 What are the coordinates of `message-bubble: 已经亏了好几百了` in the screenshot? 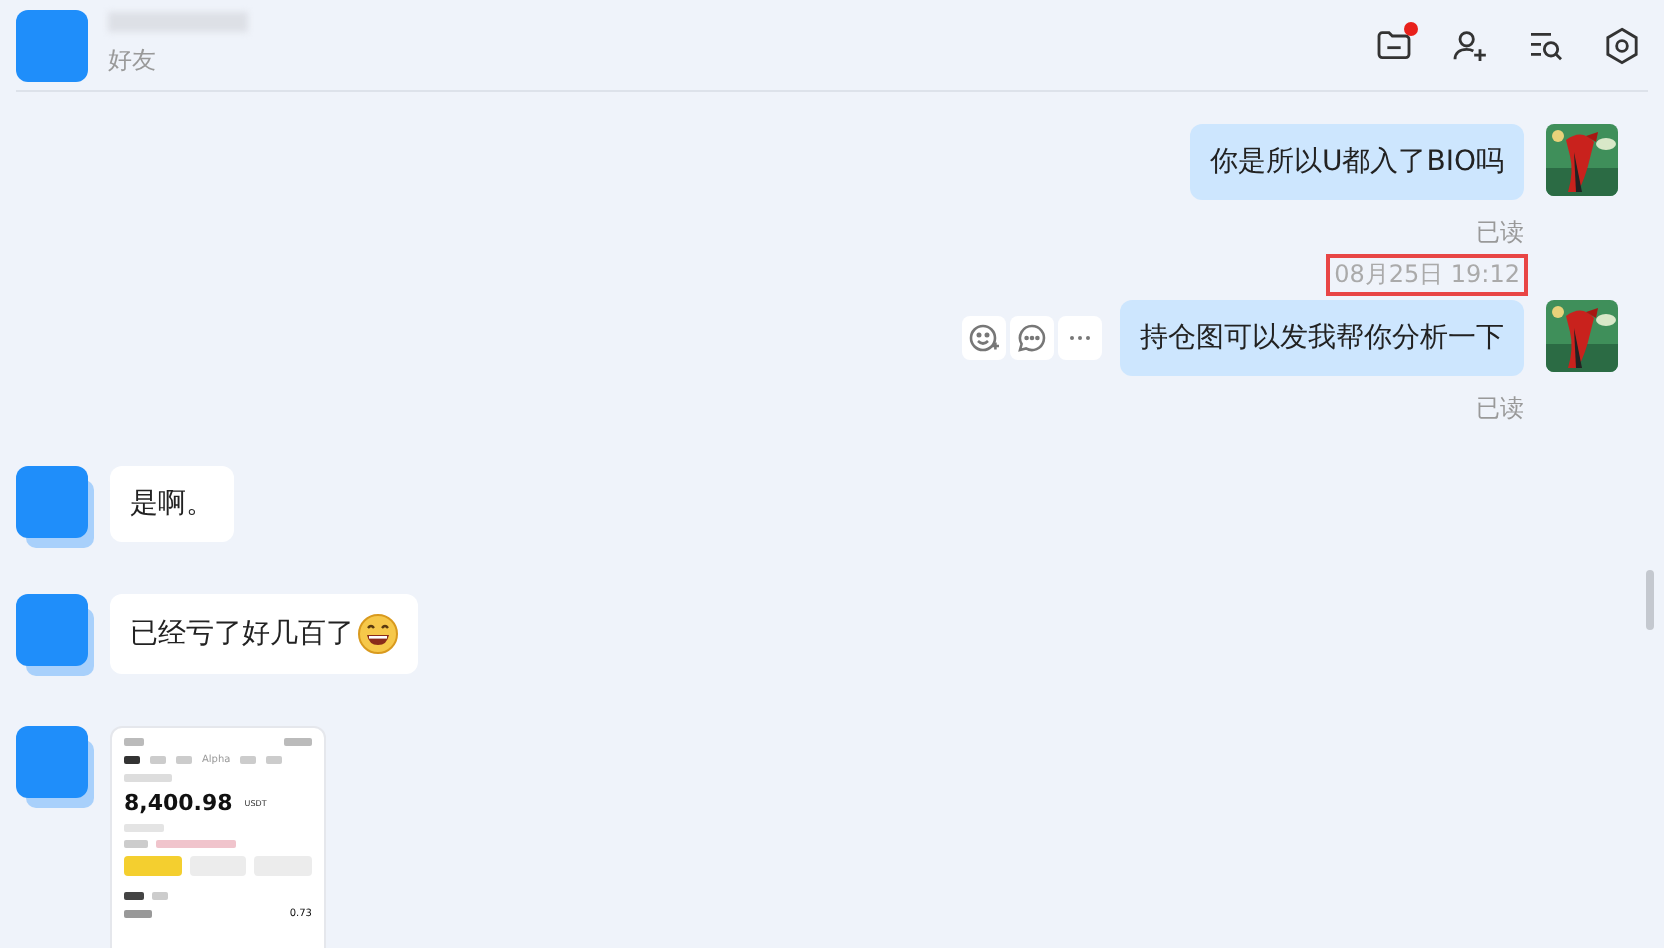 It's located at (264, 634).